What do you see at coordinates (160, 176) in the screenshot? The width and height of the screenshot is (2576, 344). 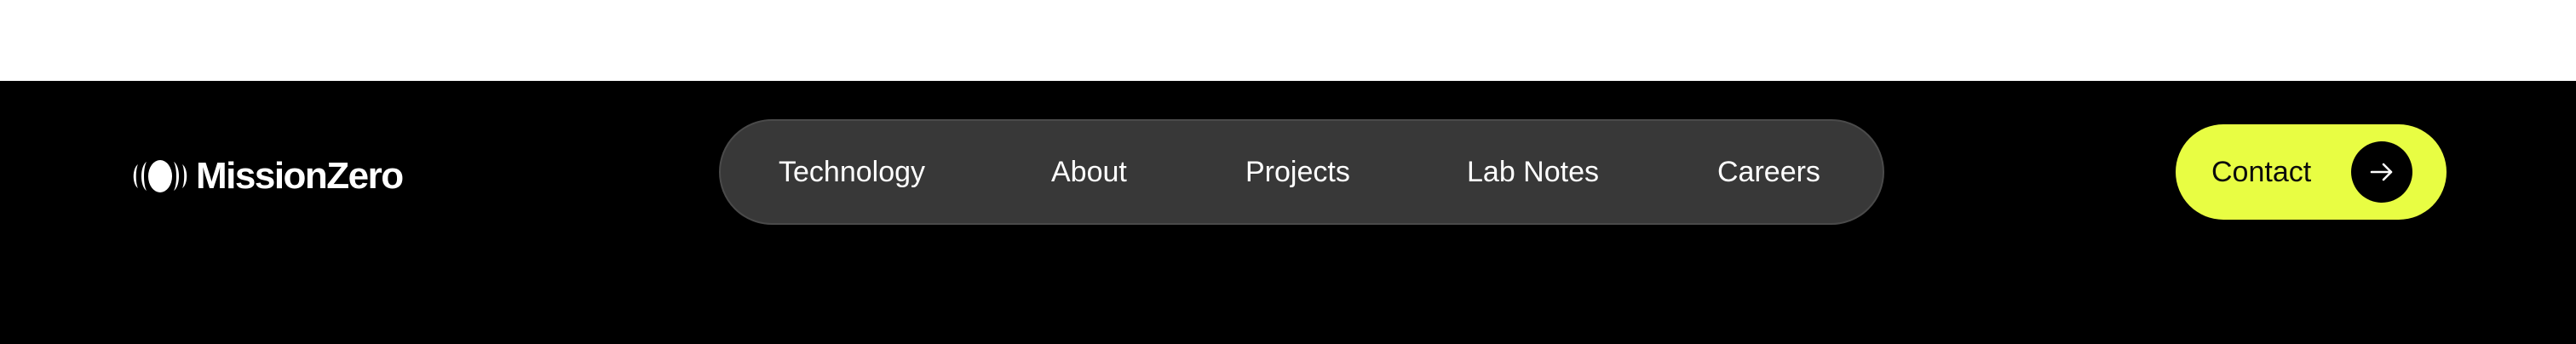 I see `mission-zero-mark-icon` at bounding box center [160, 176].